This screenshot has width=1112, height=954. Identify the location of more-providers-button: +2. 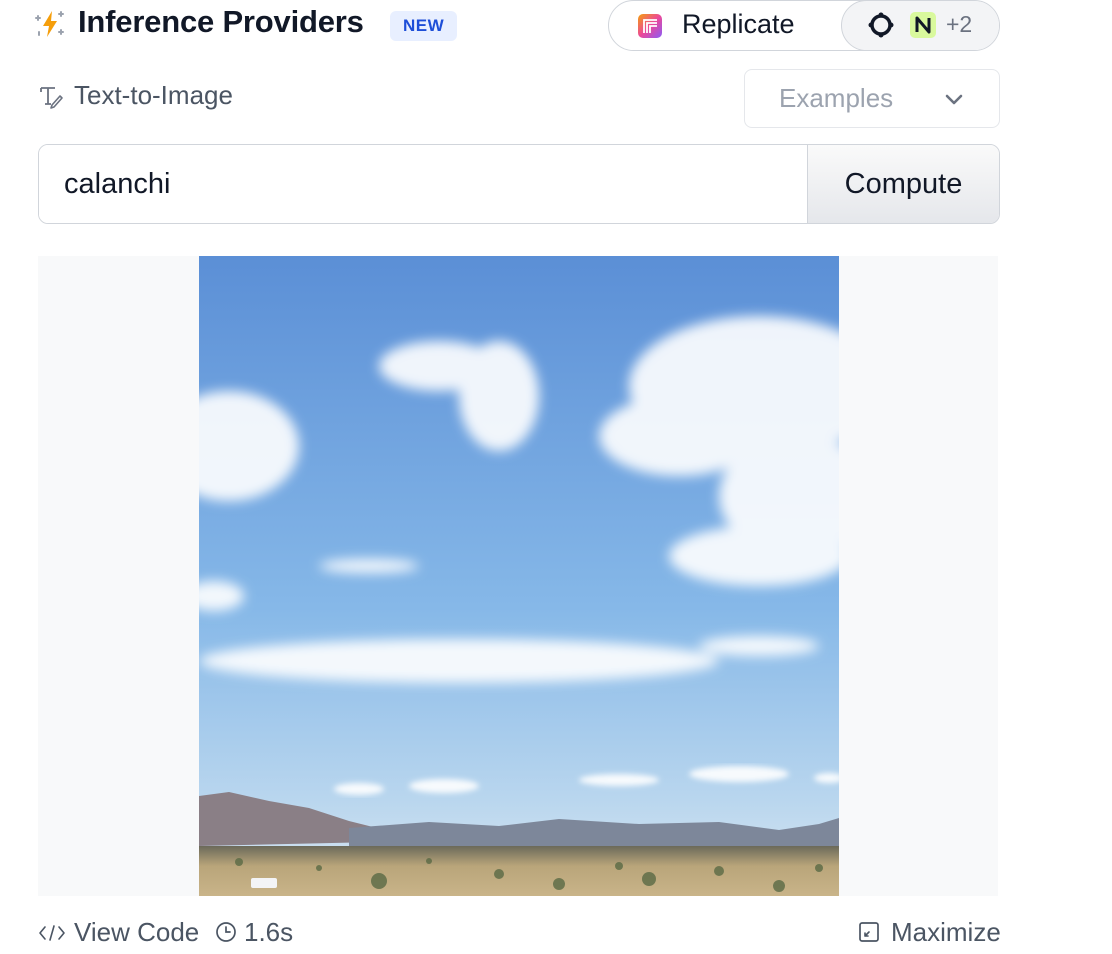
(920, 25).